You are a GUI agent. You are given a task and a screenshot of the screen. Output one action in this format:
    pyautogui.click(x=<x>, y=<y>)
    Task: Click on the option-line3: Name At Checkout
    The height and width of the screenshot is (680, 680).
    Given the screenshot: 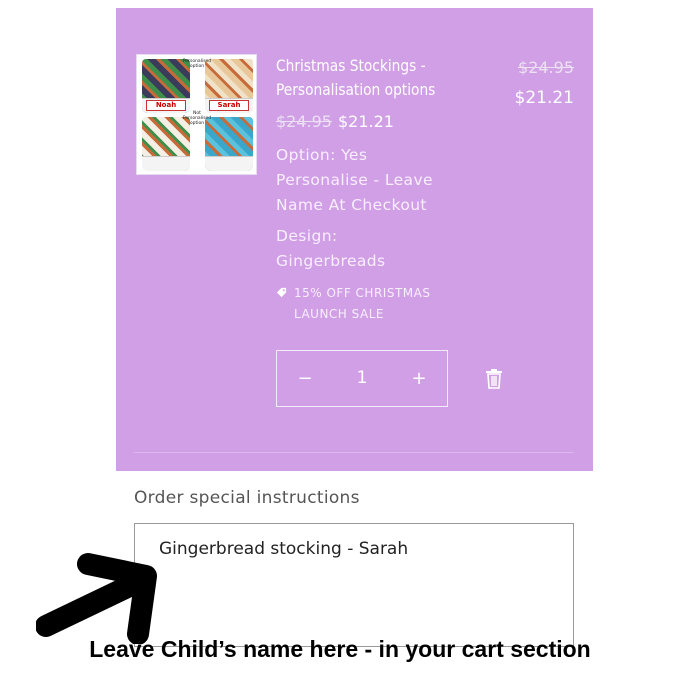 What is the action you would take?
    pyautogui.click(x=351, y=205)
    